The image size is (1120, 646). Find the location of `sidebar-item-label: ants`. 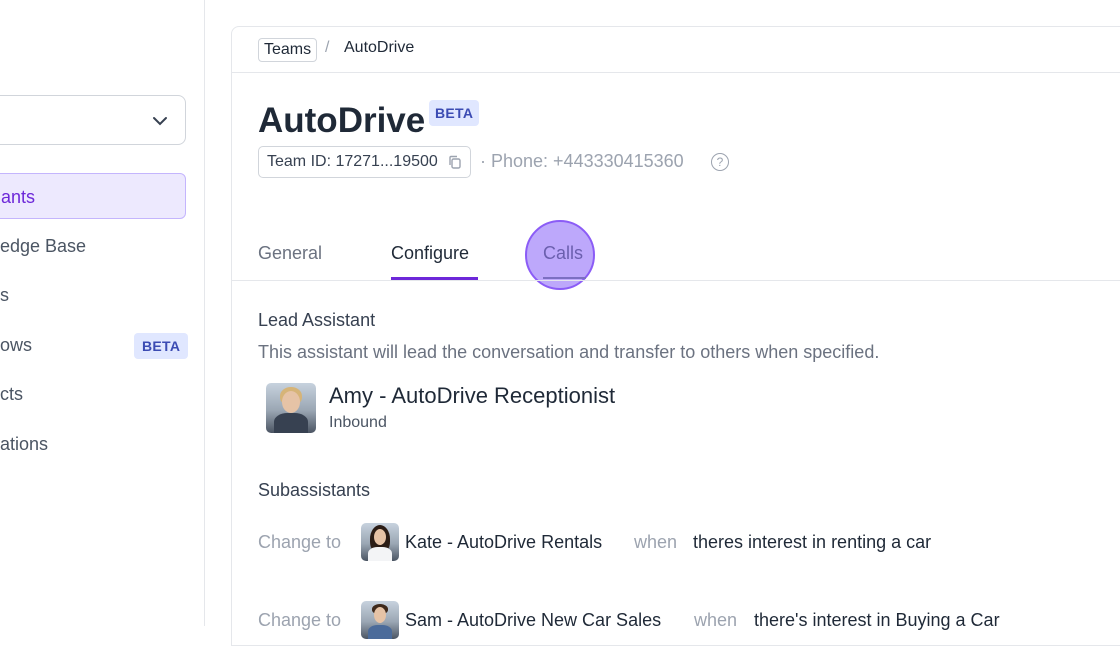

sidebar-item-label: ants is located at coordinates (18, 197).